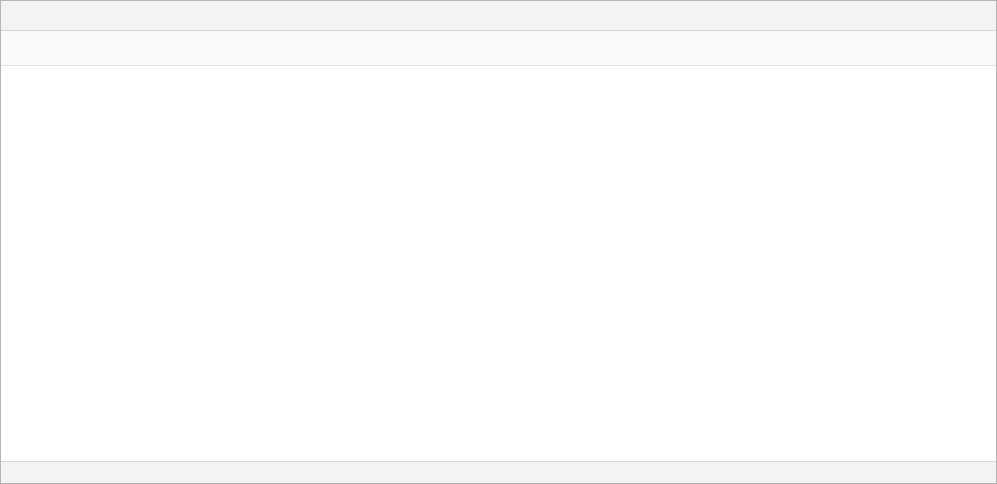 This screenshot has height=484, width=997. Describe the element at coordinates (498, 48) in the screenshot. I see `toolbar` at that location.